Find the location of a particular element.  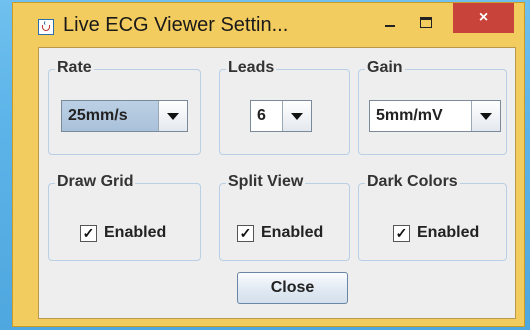

dark-colors-checkbox: ✓ Enabled is located at coordinates (436, 233).